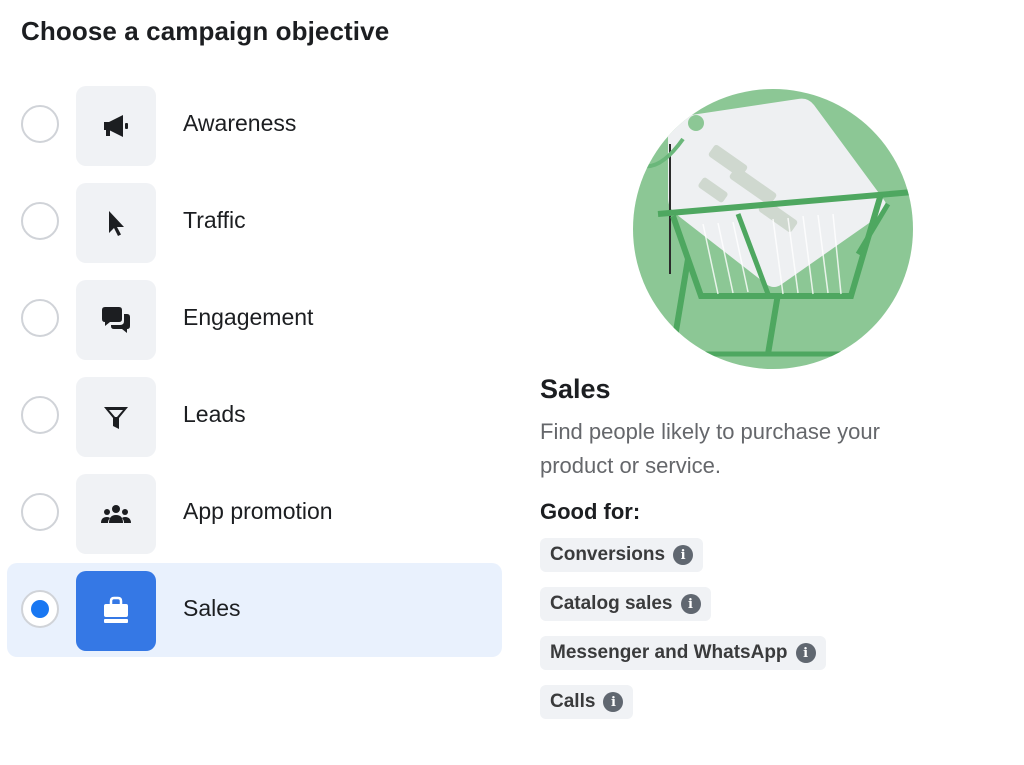 This screenshot has width=1024, height=765. I want to click on objective-option-engagement: Engagement, so click(254, 319).